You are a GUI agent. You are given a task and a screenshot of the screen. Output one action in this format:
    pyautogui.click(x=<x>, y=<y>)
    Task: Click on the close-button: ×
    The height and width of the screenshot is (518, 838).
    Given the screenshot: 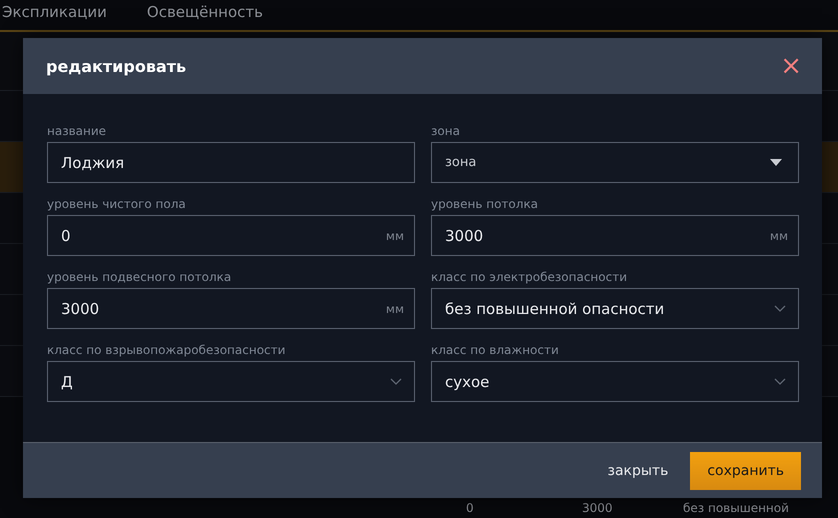 What is the action you would take?
    pyautogui.click(x=791, y=66)
    